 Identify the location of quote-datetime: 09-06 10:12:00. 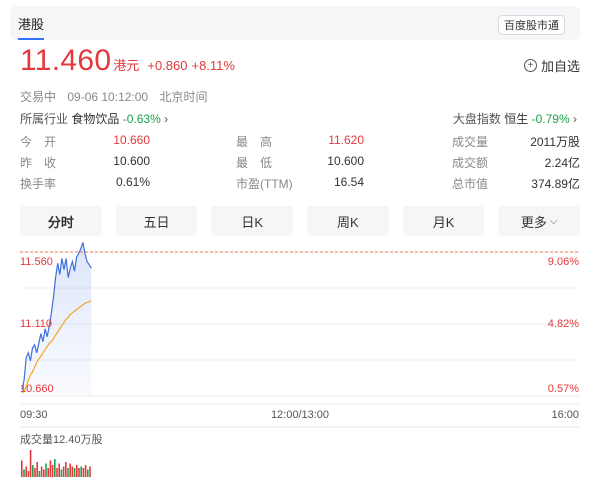
(108, 97).